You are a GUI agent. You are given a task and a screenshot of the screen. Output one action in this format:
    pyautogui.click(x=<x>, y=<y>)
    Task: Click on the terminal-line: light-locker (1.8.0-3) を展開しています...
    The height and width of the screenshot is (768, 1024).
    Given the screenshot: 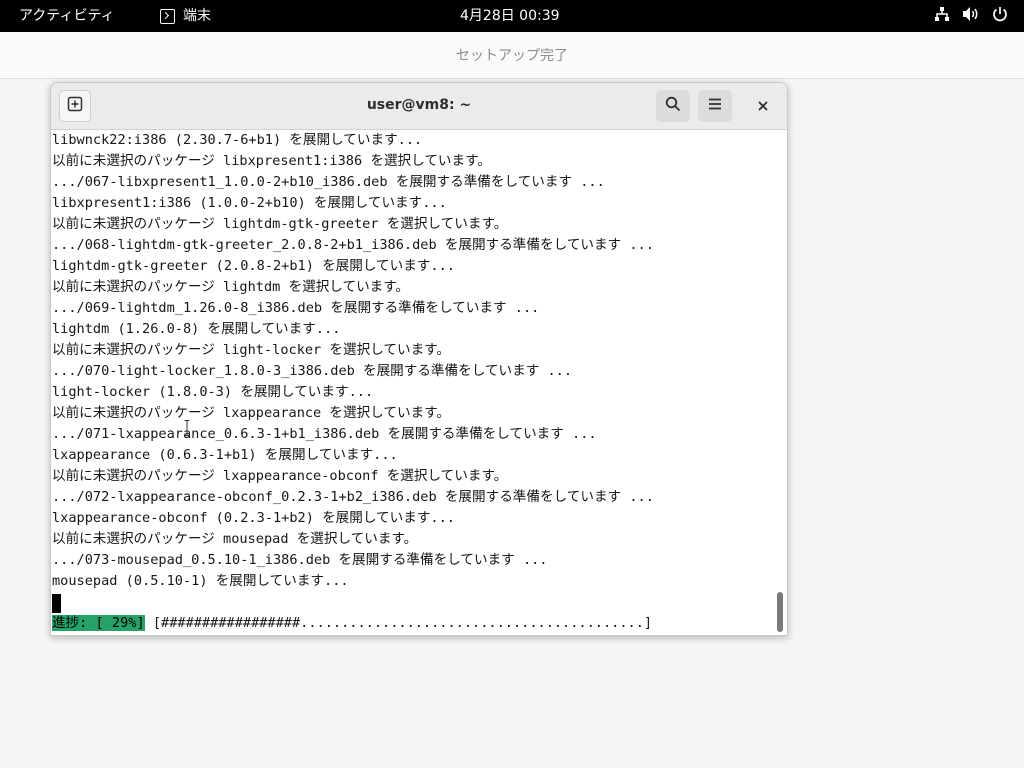 What is the action you would take?
    pyautogui.click(x=213, y=392)
    